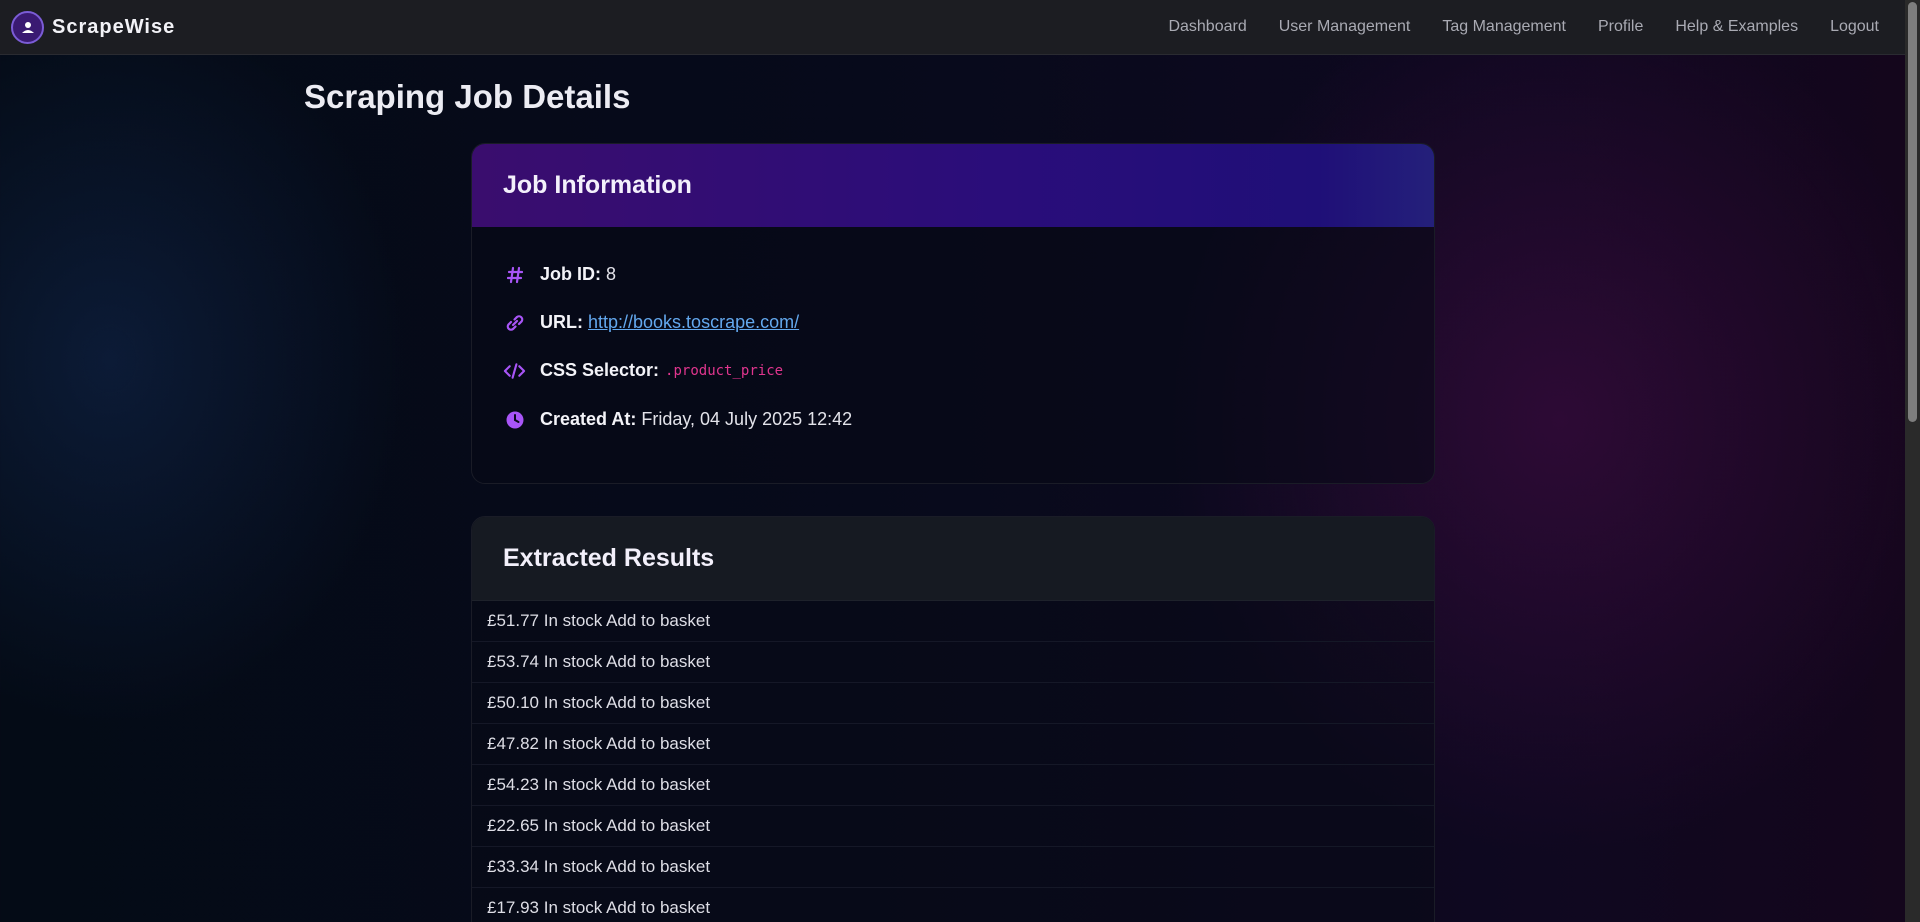 The width and height of the screenshot is (1920, 922). Describe the element at coordinates (747, 419) in the screenshot. I see `created-at-value: Friday, 04 July 2025 12:42` at that location.